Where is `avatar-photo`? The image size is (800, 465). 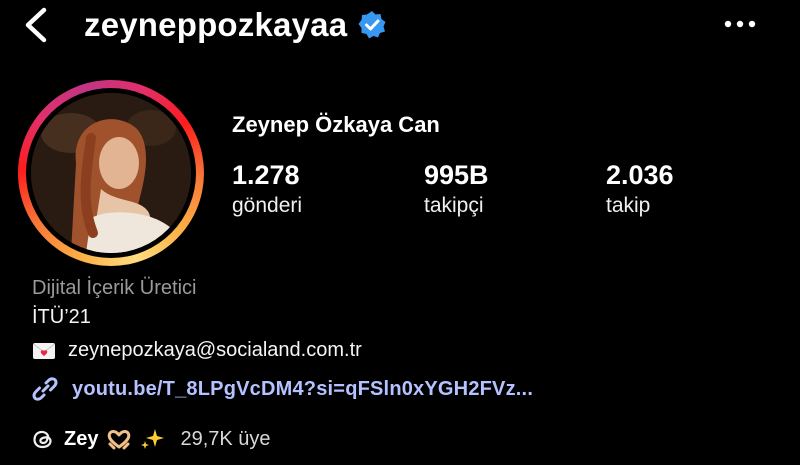
avatar-photo is located at coordinates (111, 173).